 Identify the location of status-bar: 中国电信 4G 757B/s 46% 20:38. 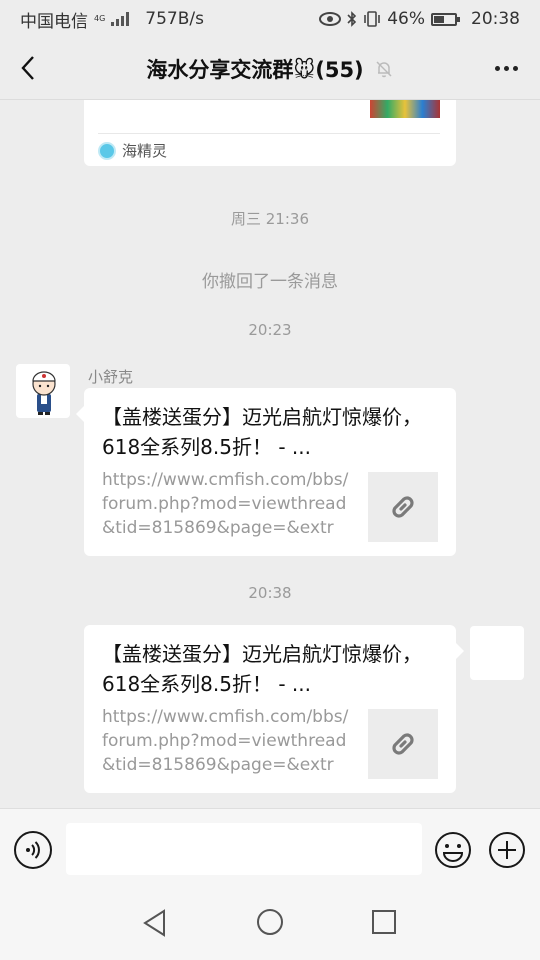
(270, 19).